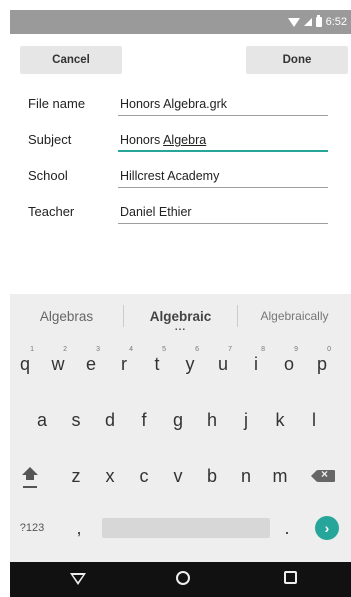  I want to click on key-a: a, so click(42, 420).